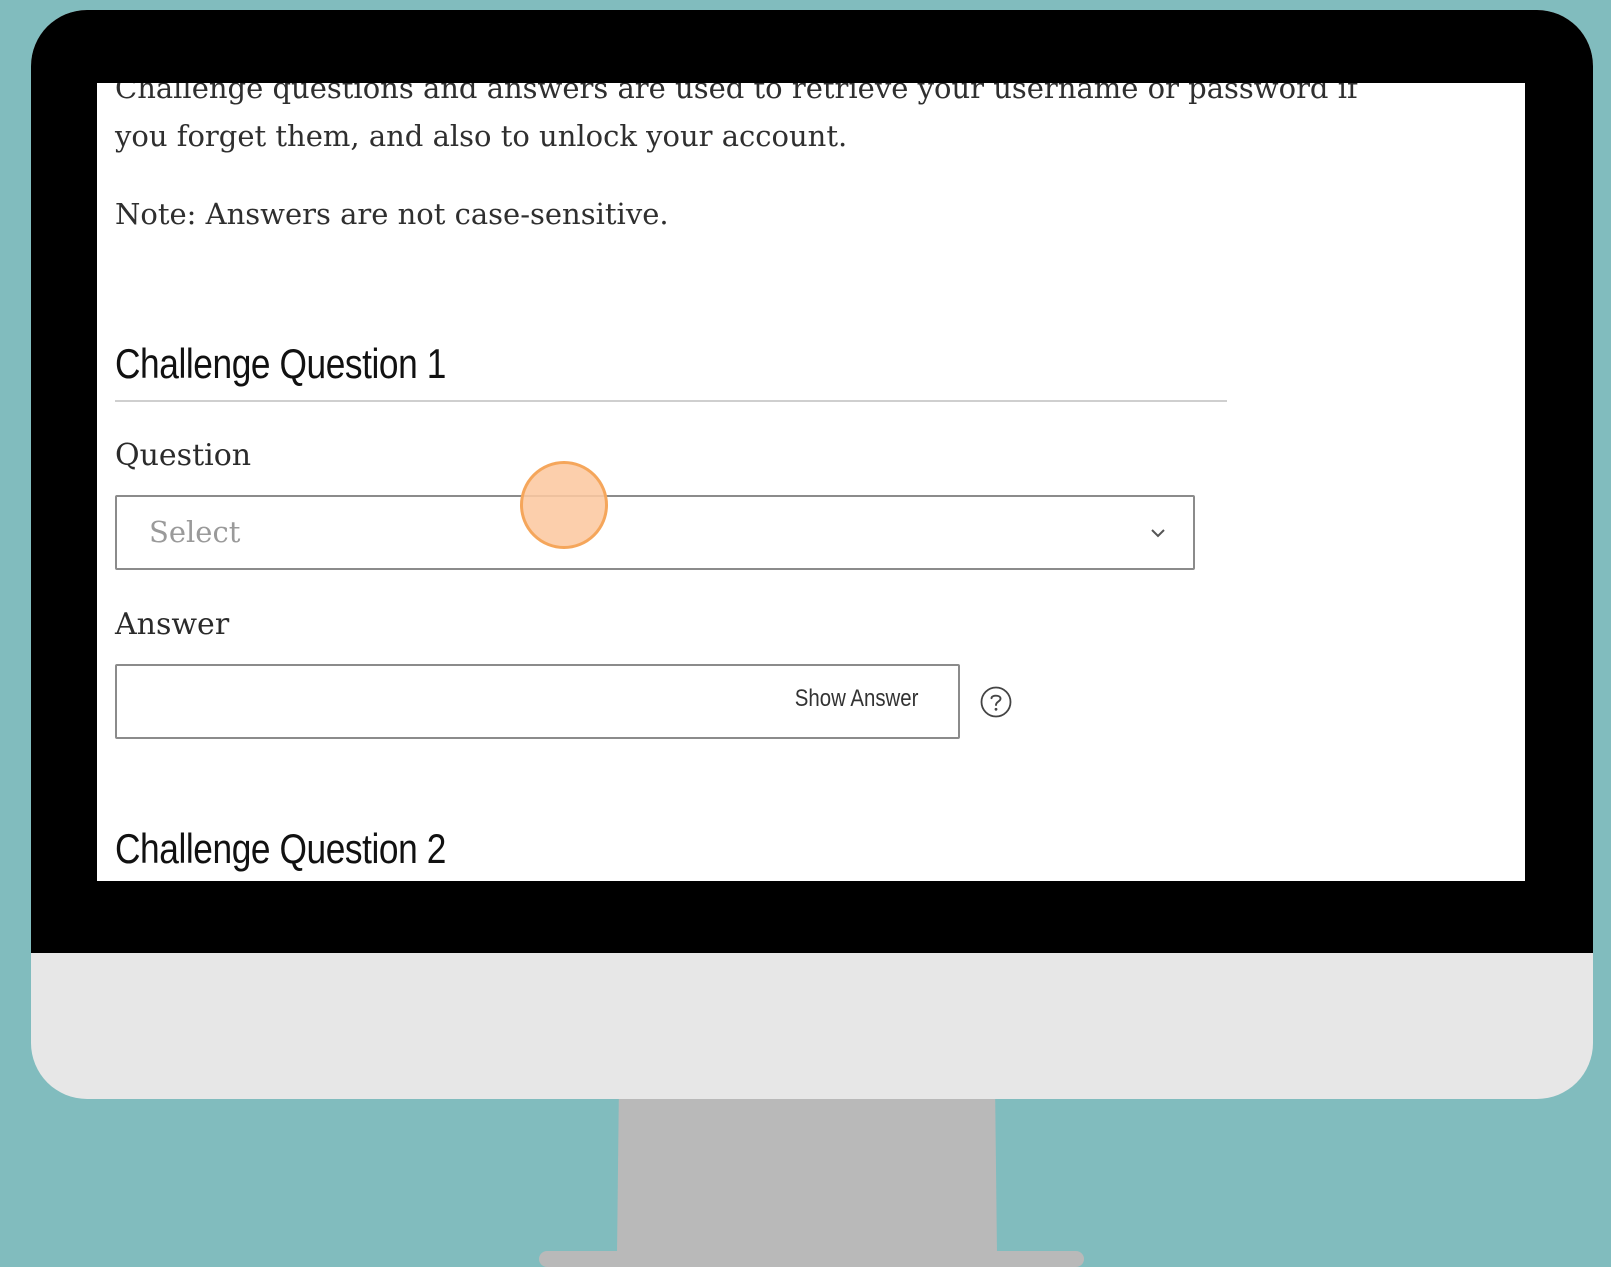  I want to click on monitor-stand-neck, so click(807, 1176).